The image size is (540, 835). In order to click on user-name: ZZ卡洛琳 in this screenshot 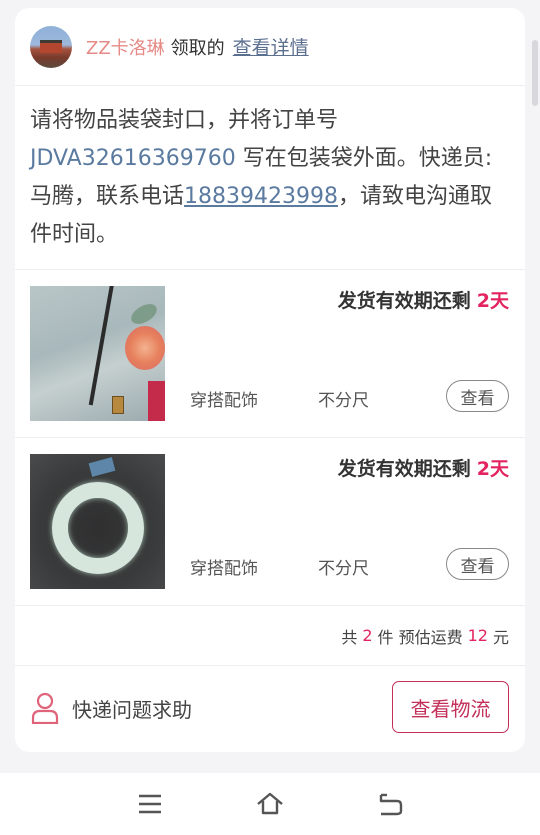, I will do `click(125, 47)`.